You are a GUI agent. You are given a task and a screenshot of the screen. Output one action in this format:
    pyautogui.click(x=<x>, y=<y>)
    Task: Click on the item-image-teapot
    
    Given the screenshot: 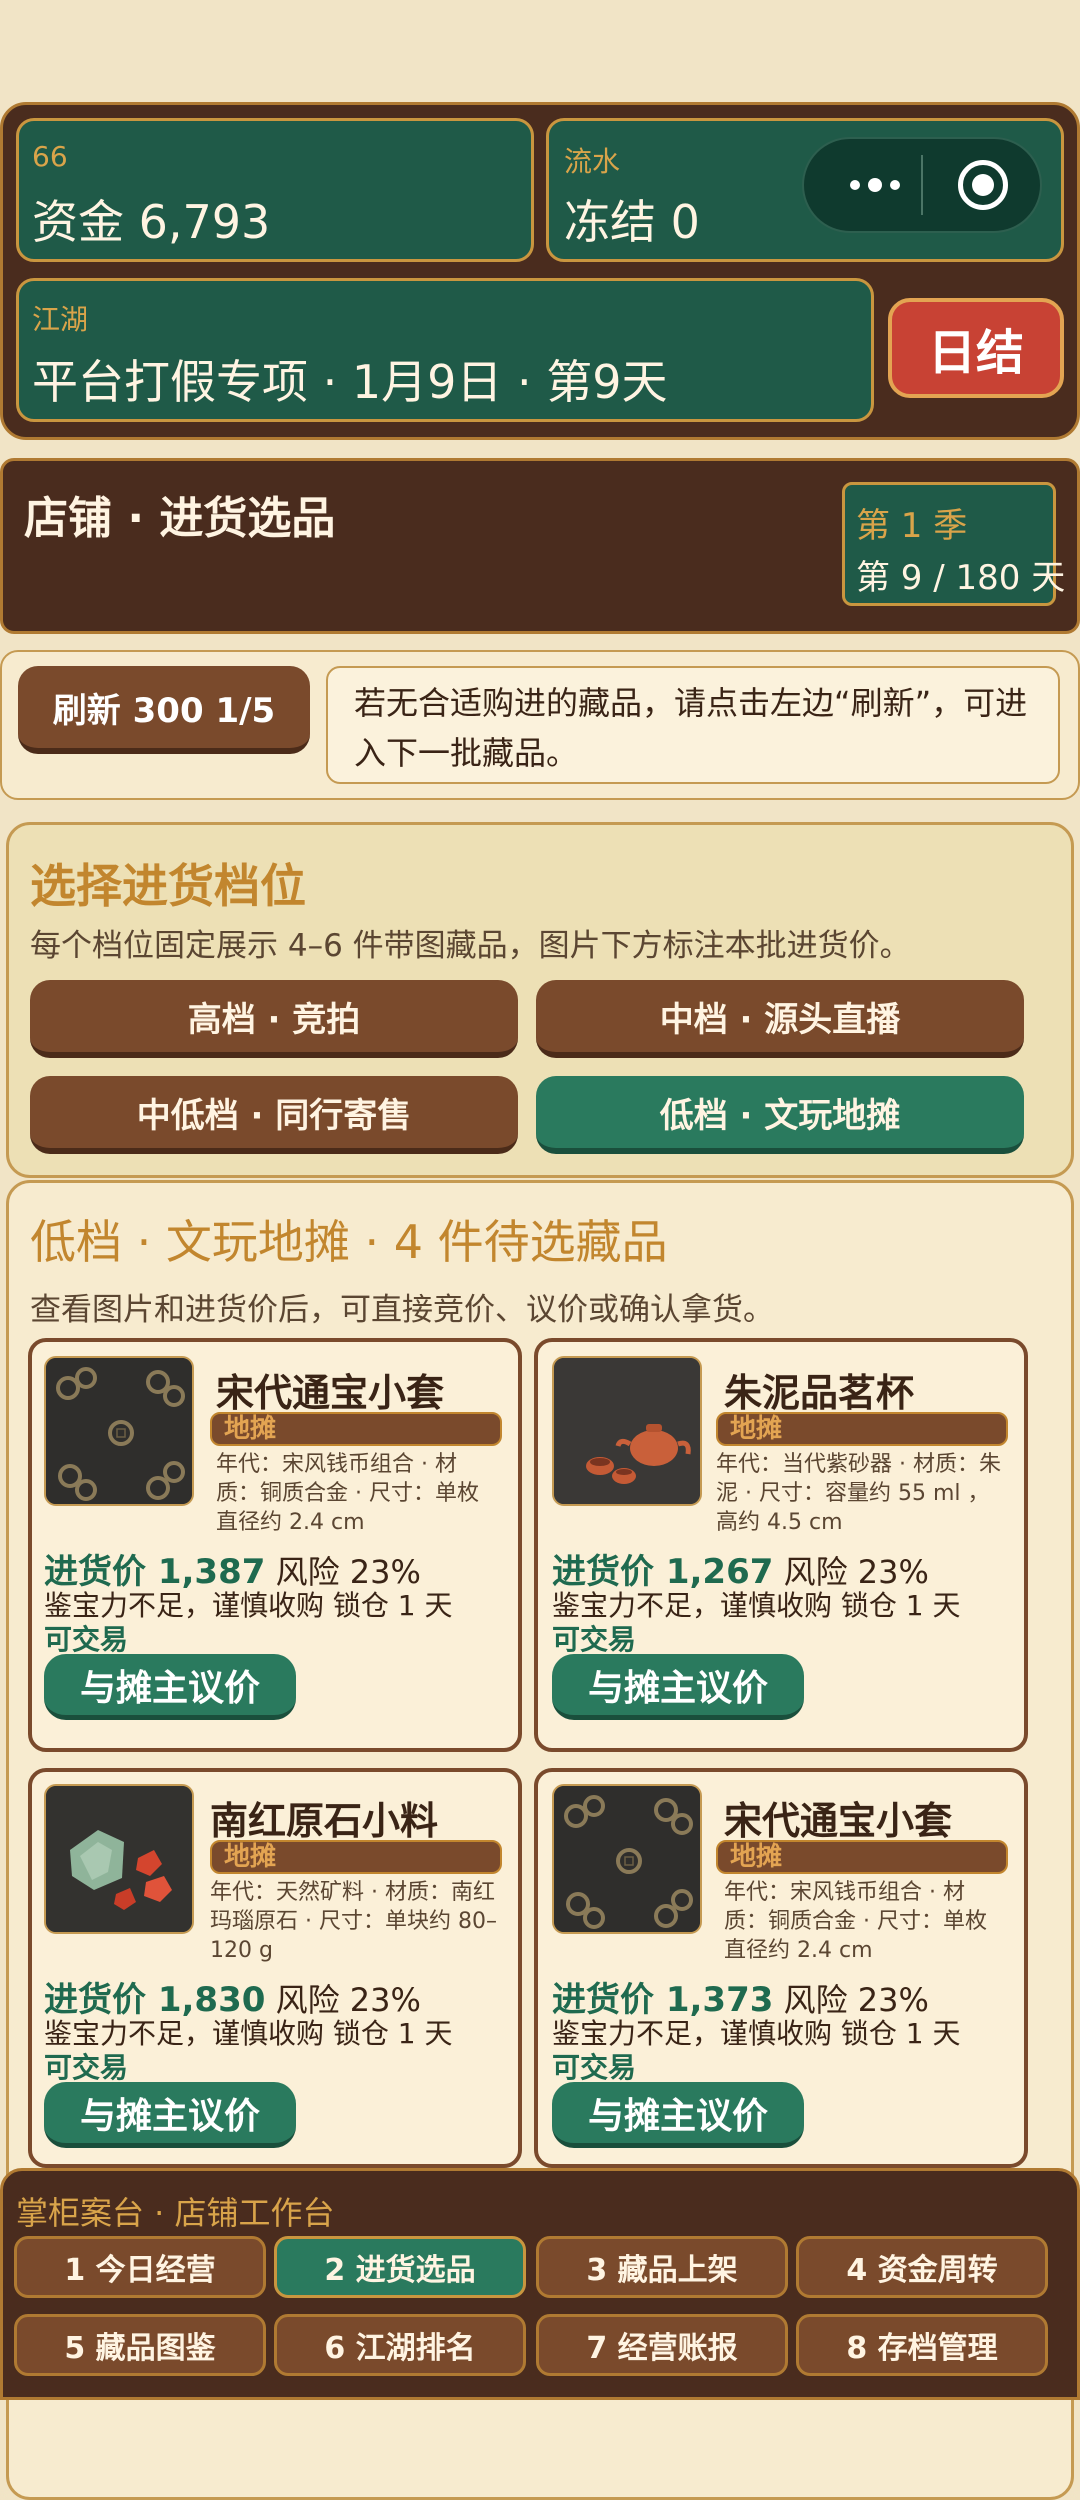 What is the action you would take?
    pyautogui.click(x=627, y=1431)
    